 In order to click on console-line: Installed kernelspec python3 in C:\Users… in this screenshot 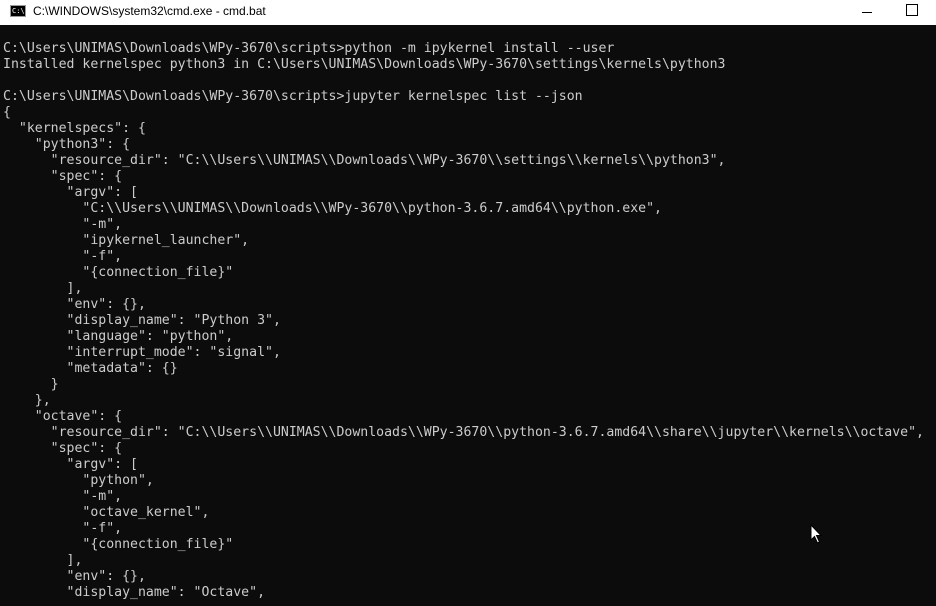, I will do `click(364, 64)`.